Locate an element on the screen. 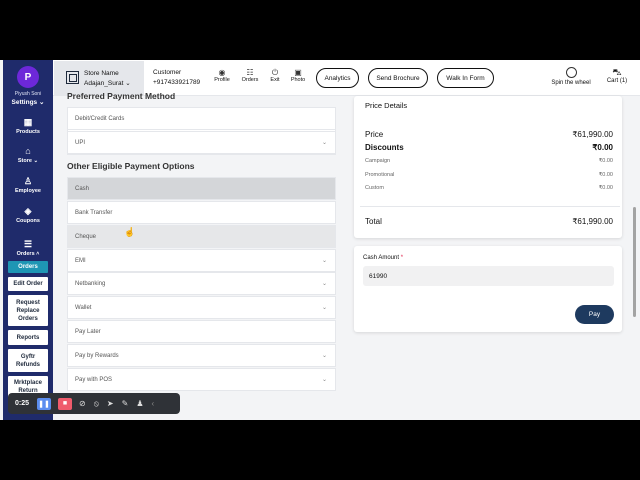 Image resolution: width=640 pixels, height=480 pixels. store-icon is located at coordinates (72, 77).